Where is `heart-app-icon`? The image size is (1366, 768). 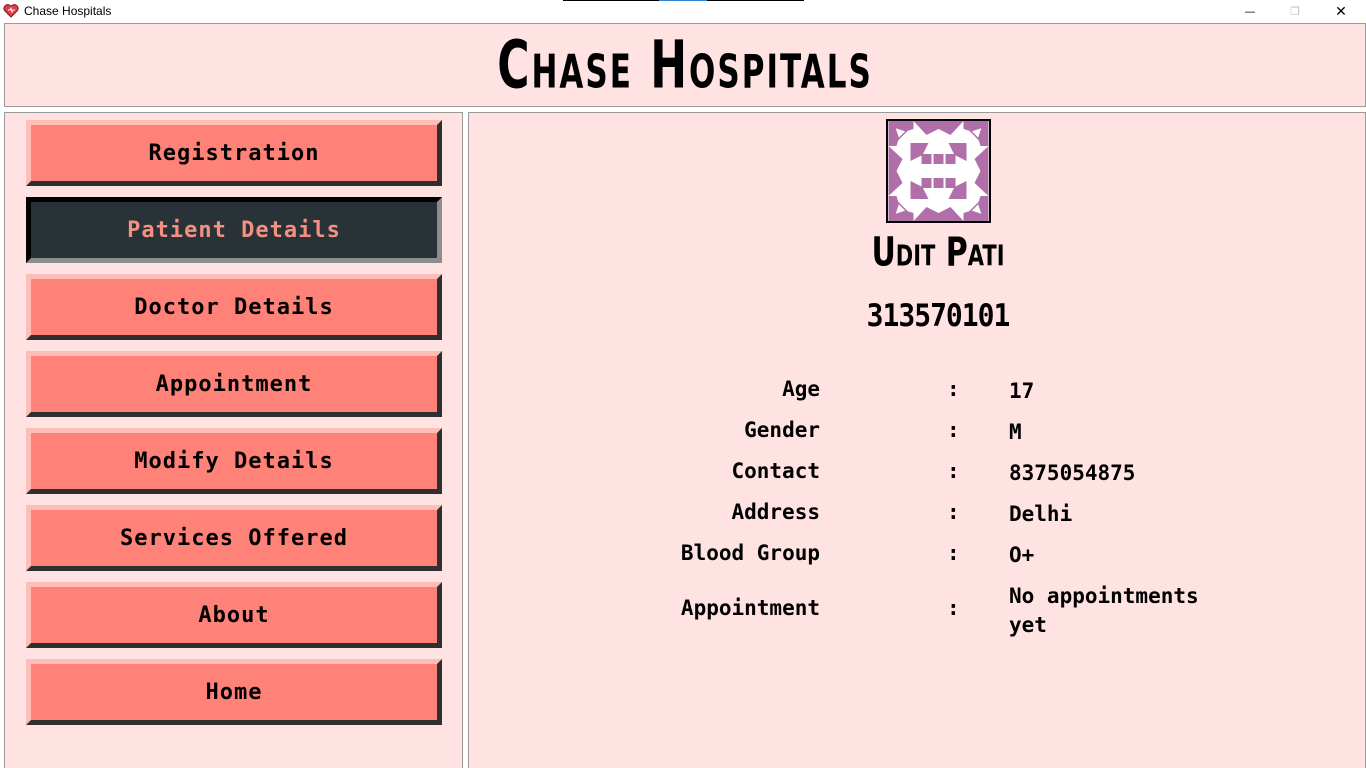
heart-app-icon is located at coordinates (11, 11).